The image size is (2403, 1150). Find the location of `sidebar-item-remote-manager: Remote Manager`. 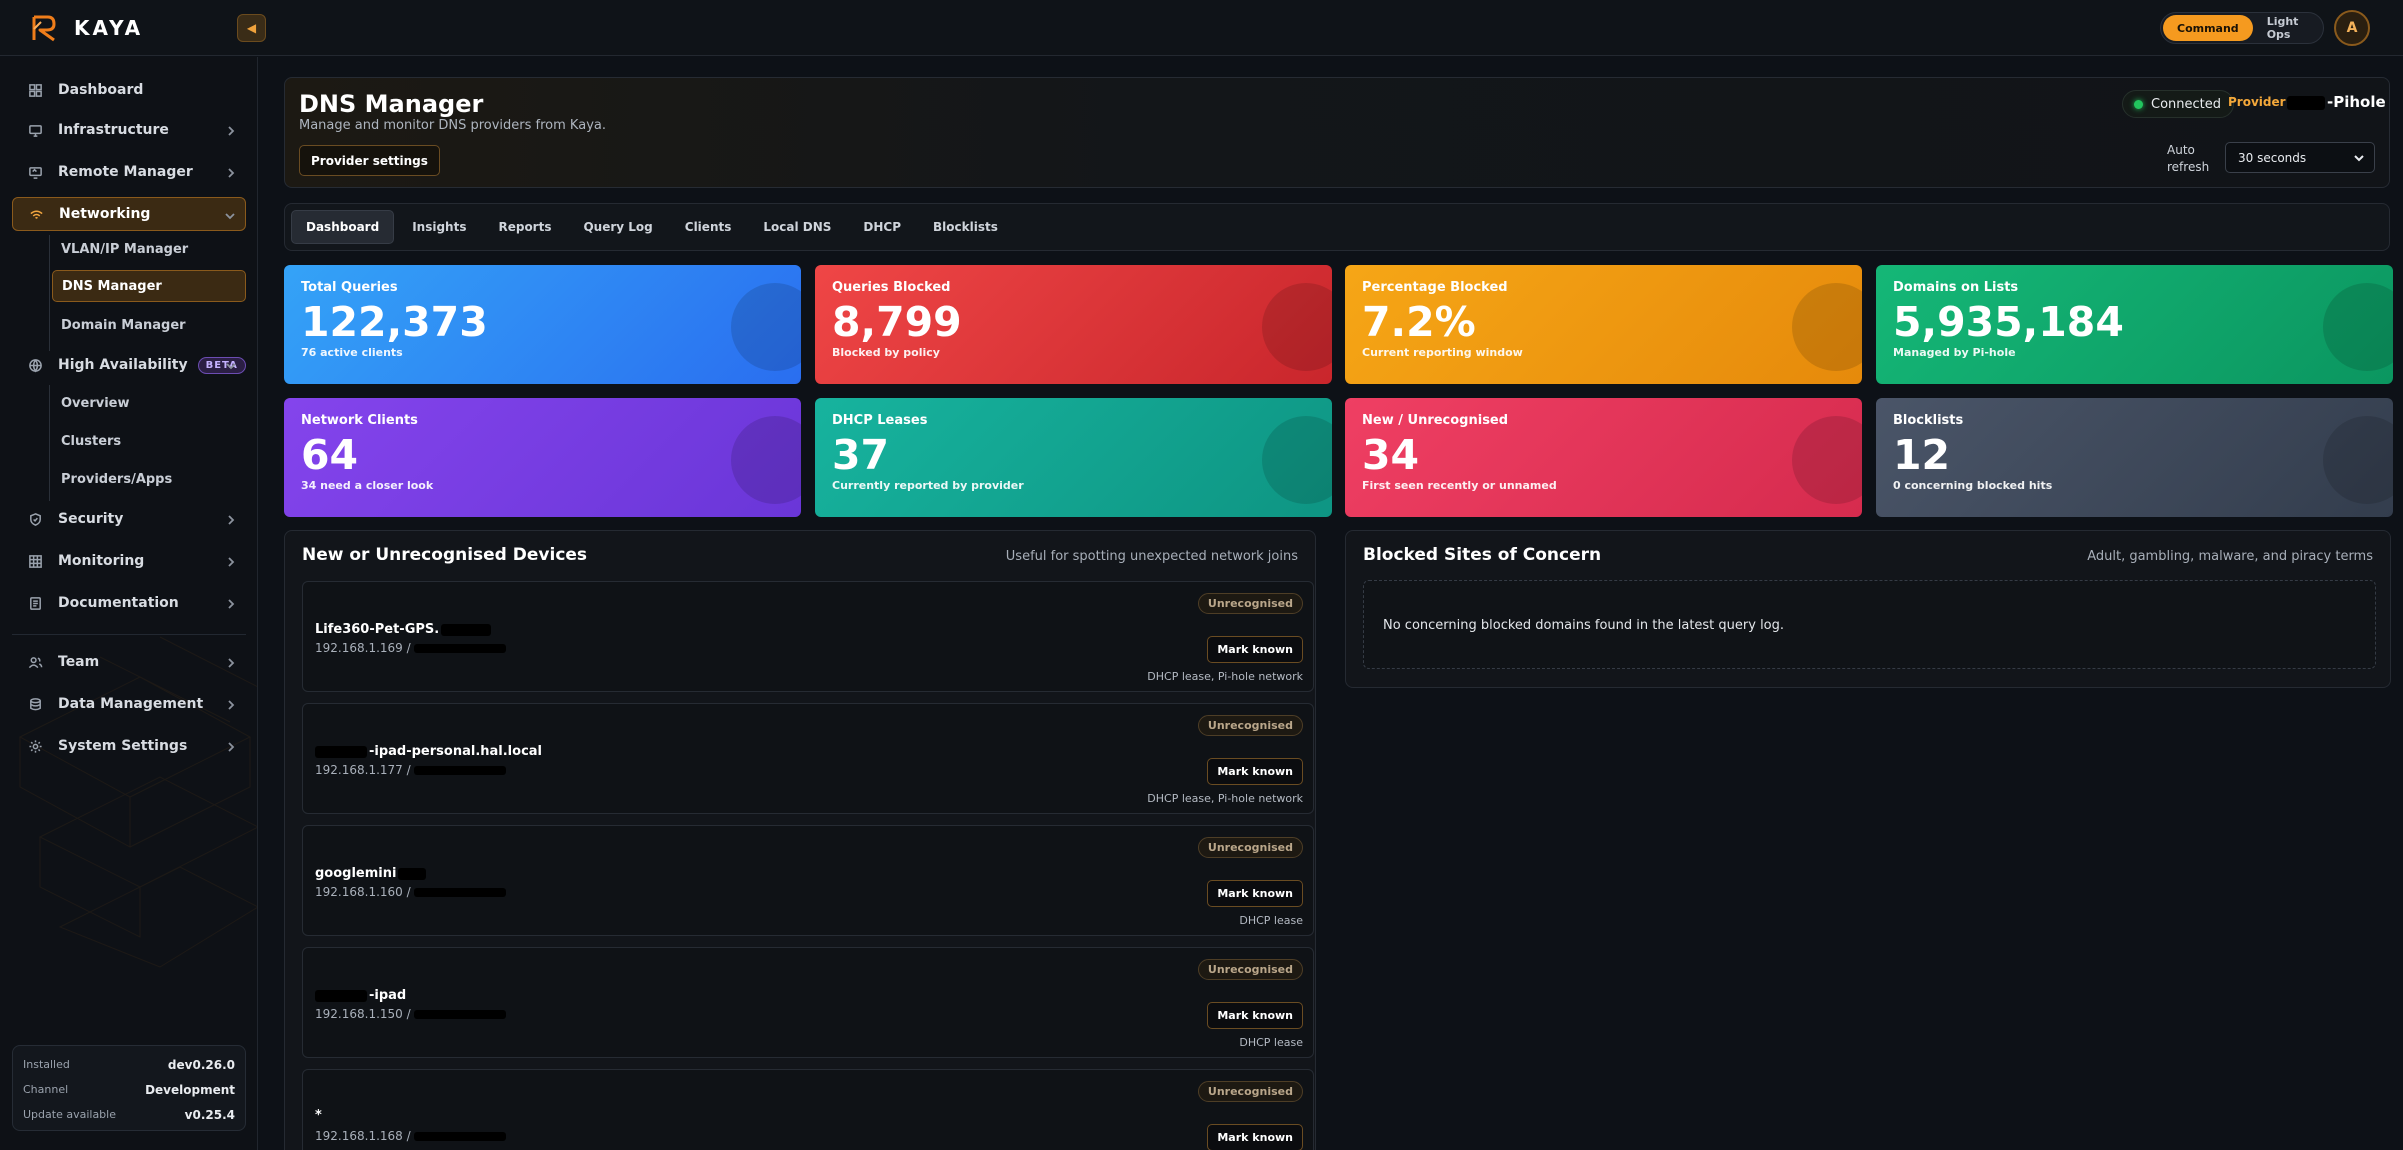

sidebar-item-remote-manager: Remote Manager is located at coordinates (129, 172).